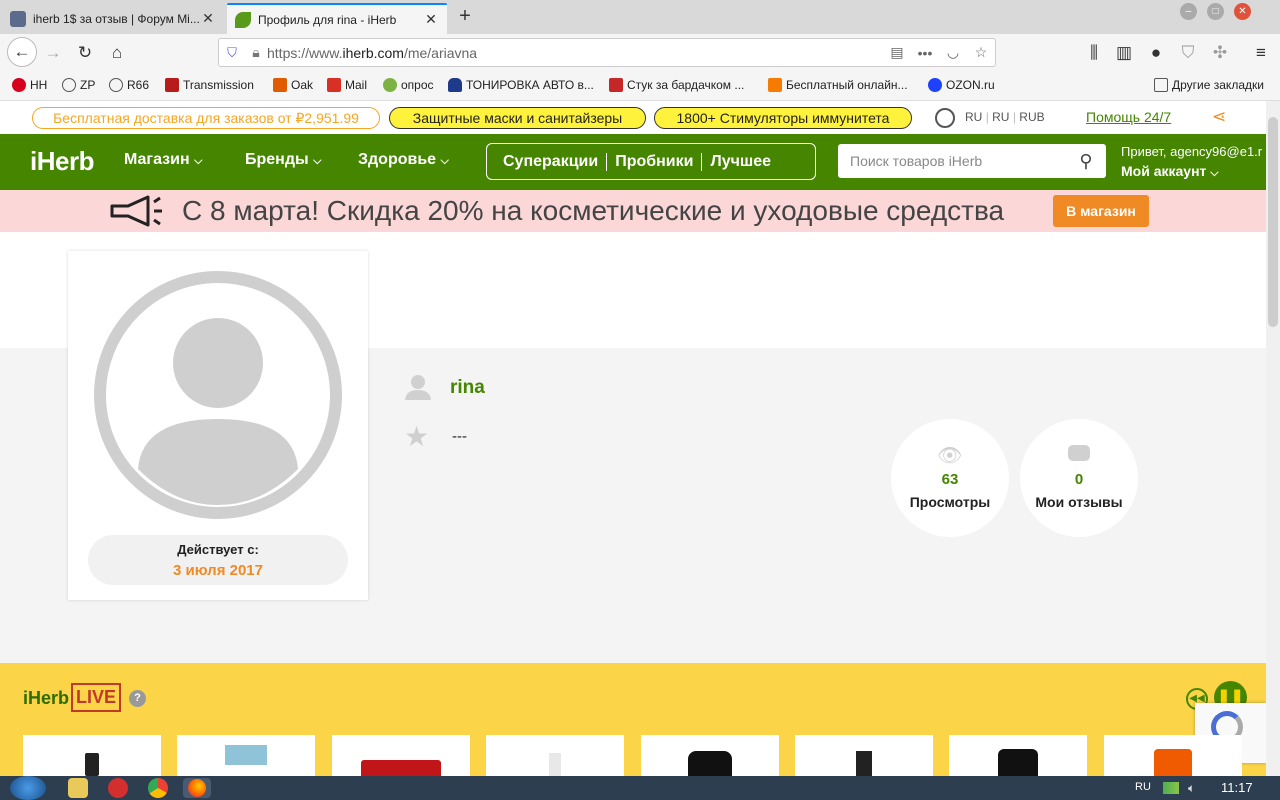 This screenshot has height=800, width=1280. Describe the element at coordinates (1094, 53) in the screenshot. I see `library-icon: ⫼` at that location.